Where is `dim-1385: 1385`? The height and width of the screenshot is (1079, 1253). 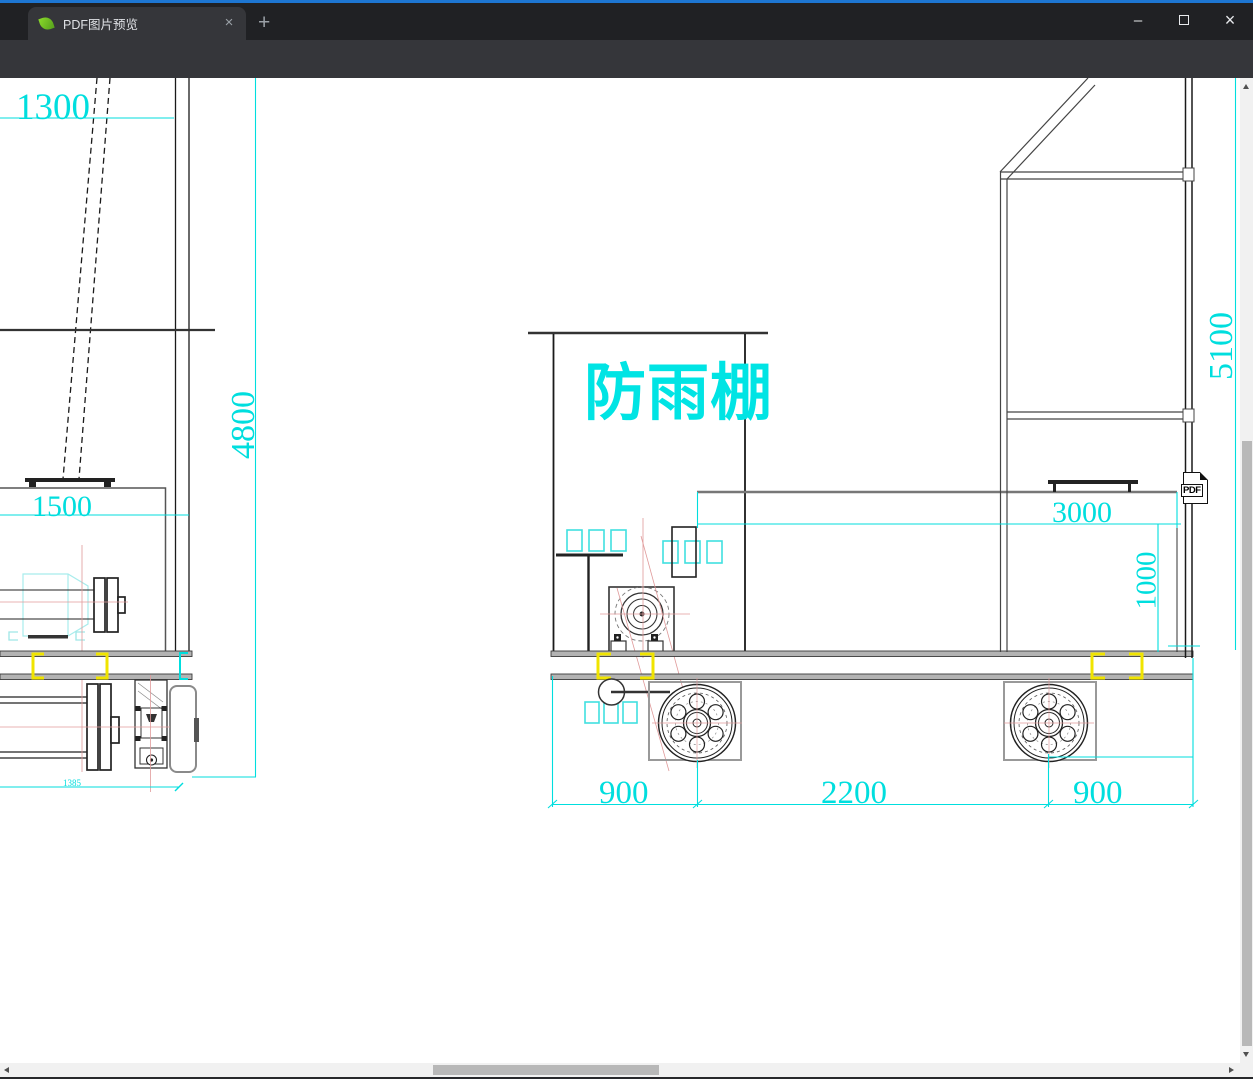
dim-1385: 1385 is located at coordinates (72, 783).